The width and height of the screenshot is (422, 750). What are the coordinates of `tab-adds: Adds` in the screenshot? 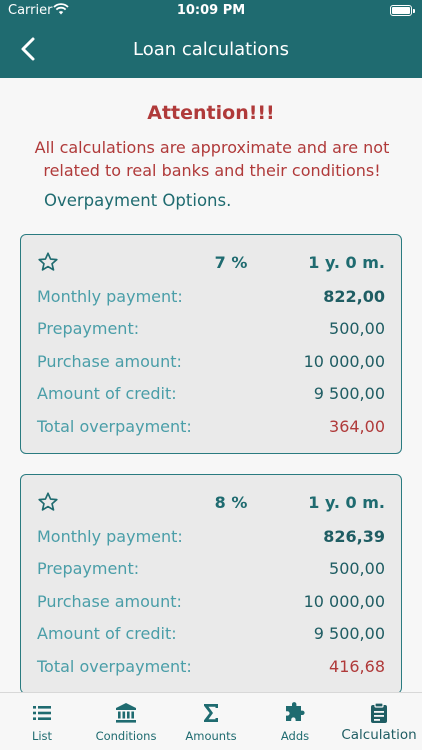 It's located at (295, 721).